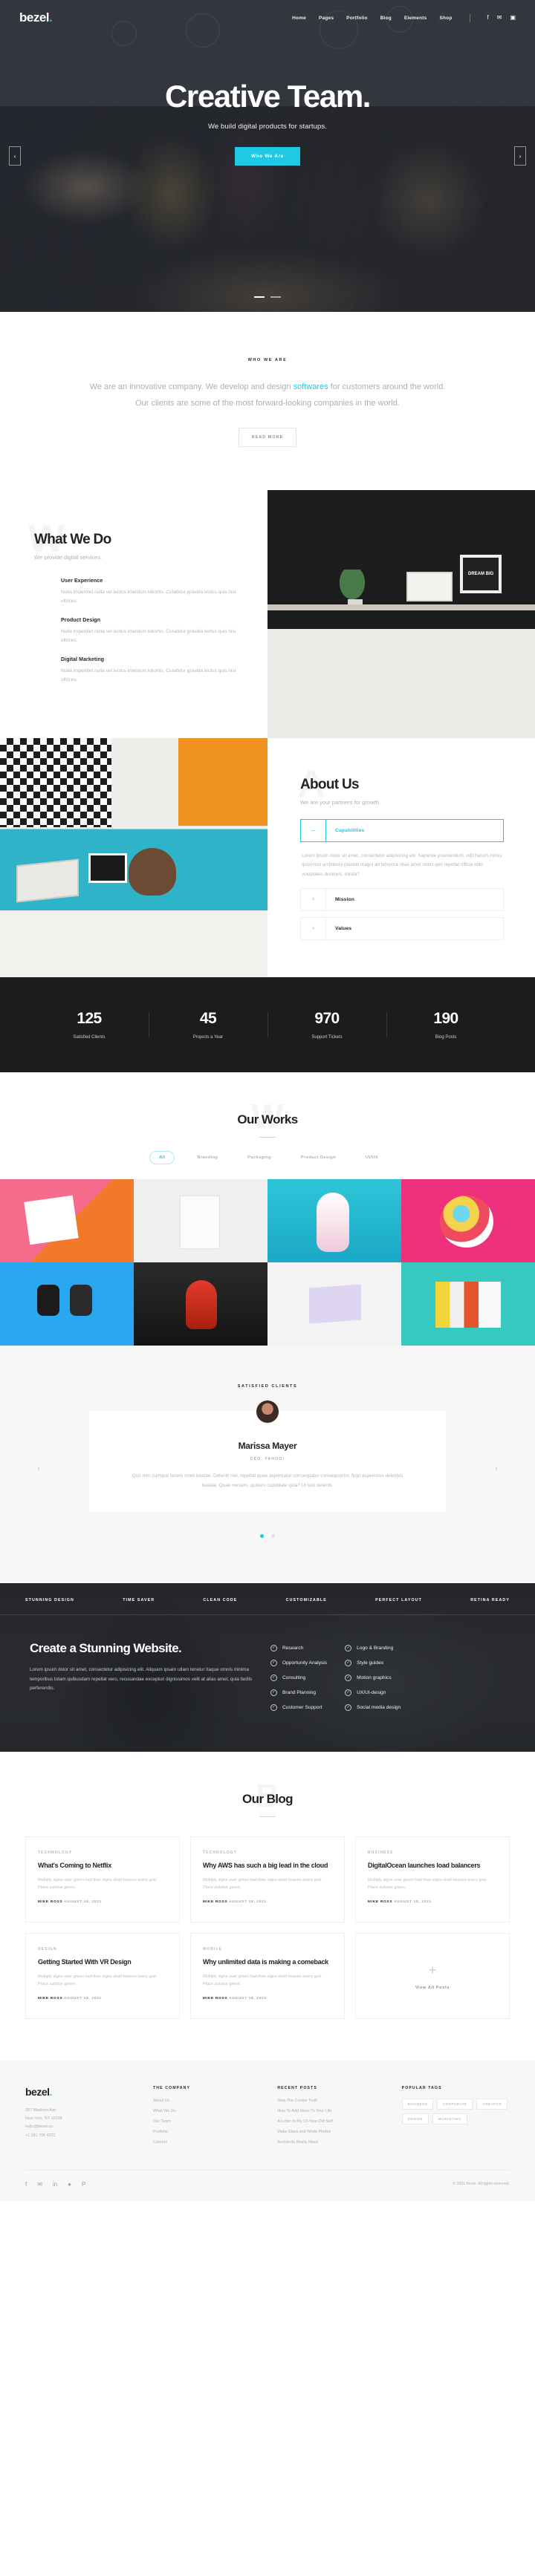 This screenshot has height=2576, width=535. What do you see at coordinates (83, 2184) in the screenshot?
I see `pinterest-icon: P` at bounding box center [83, 2184].